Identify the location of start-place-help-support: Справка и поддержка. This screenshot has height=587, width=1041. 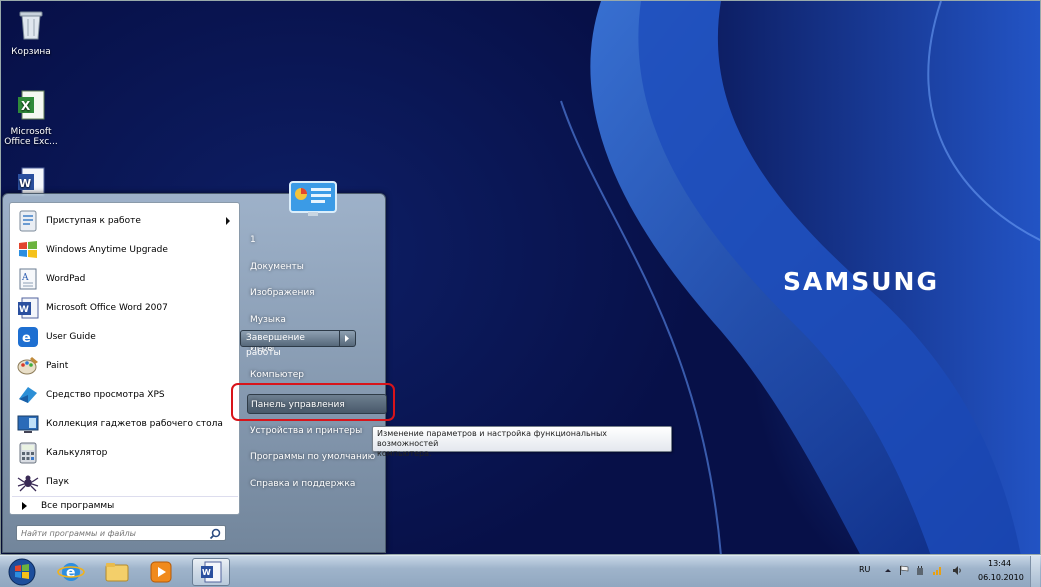
(317, 484).